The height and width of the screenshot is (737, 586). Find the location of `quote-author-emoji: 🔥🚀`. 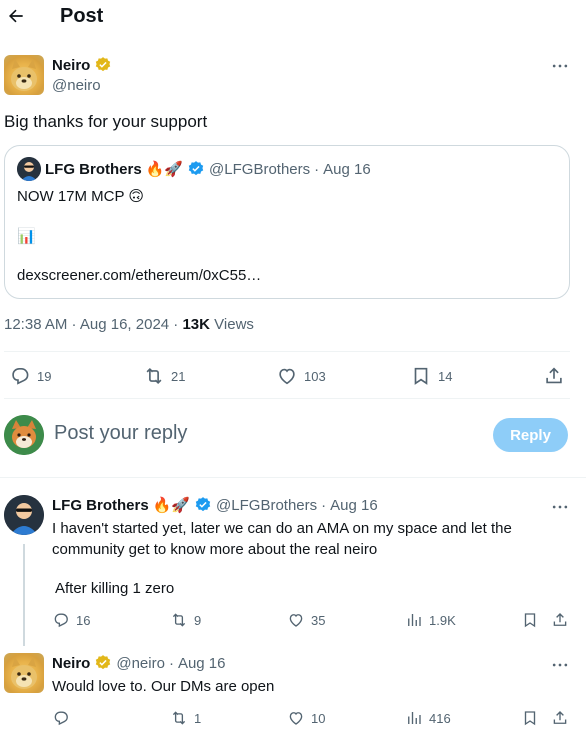

quote-author-emoji: 🔥🚀 is located at coordinates (164, 169).